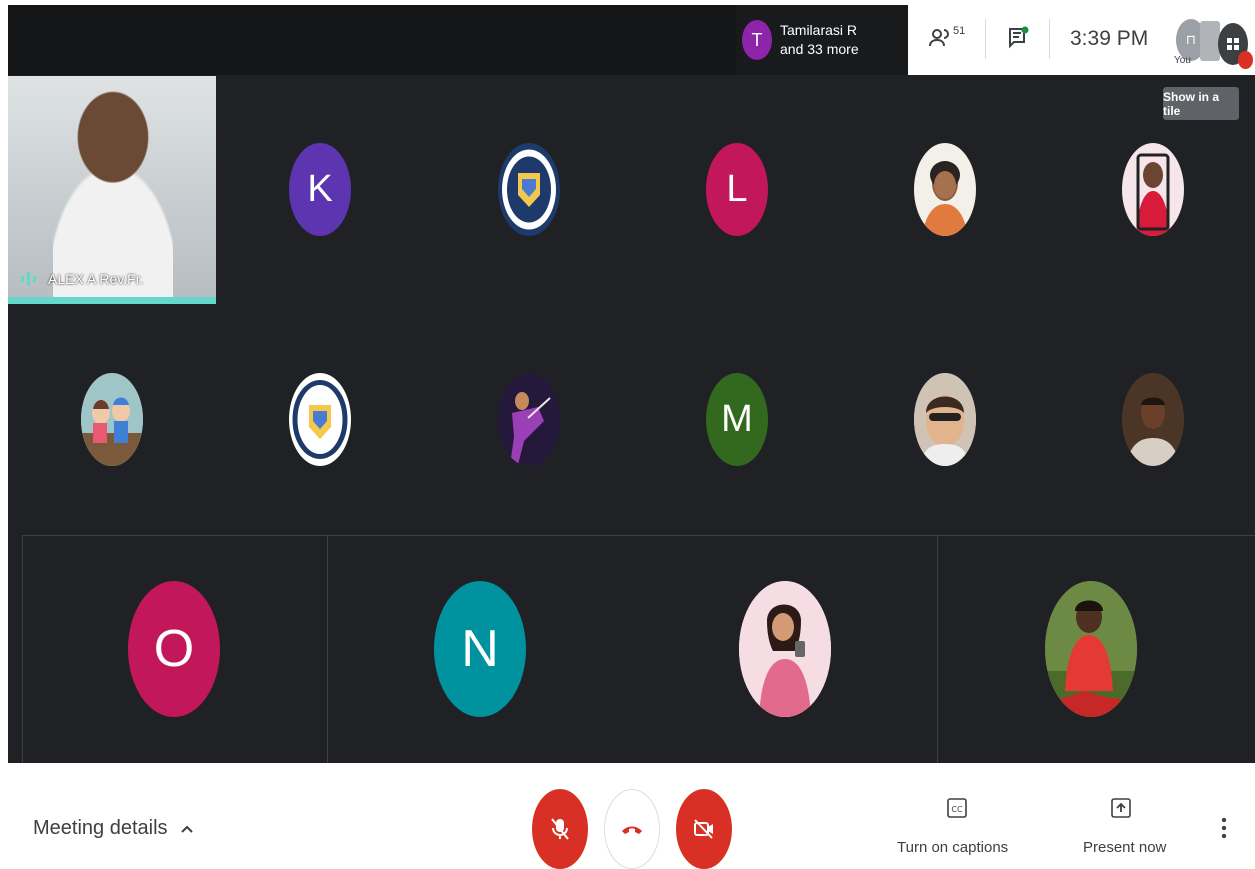  Describe the element at coordinates (757, 40) in the screenshot. I see `presenter-avatar: T` at that location.